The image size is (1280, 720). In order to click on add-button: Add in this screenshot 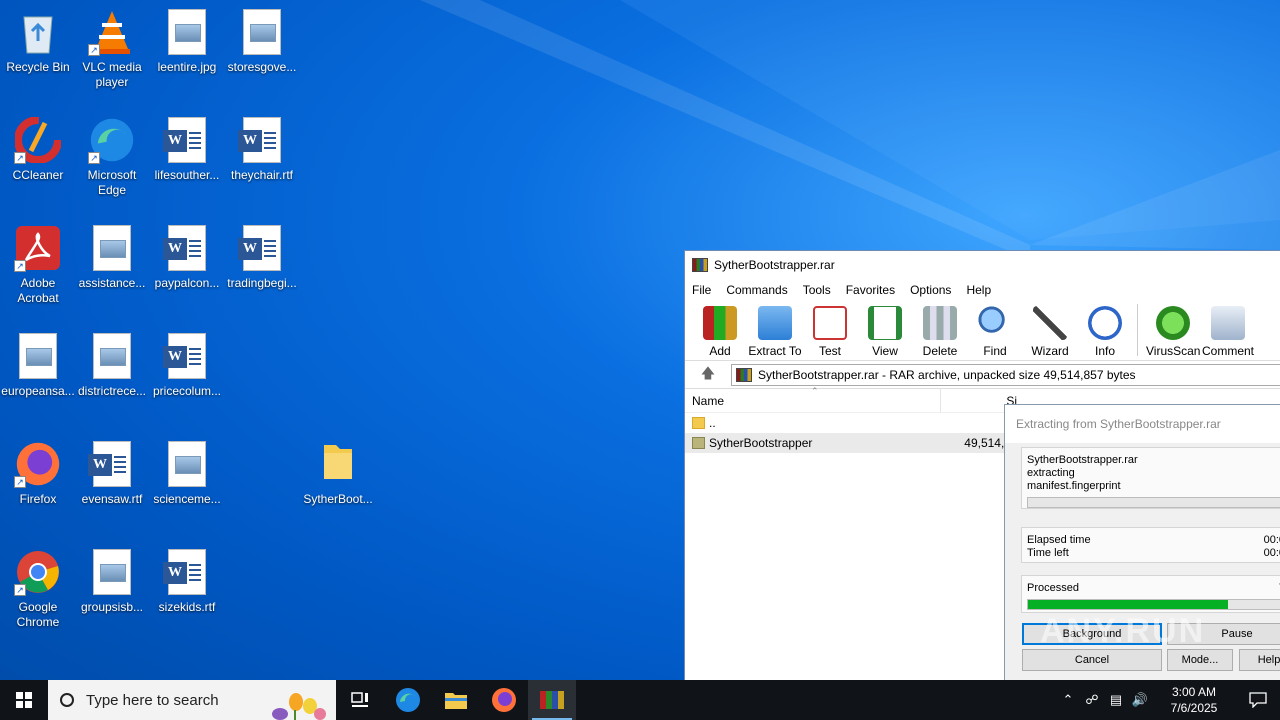, I will do `click(720, 332)`.